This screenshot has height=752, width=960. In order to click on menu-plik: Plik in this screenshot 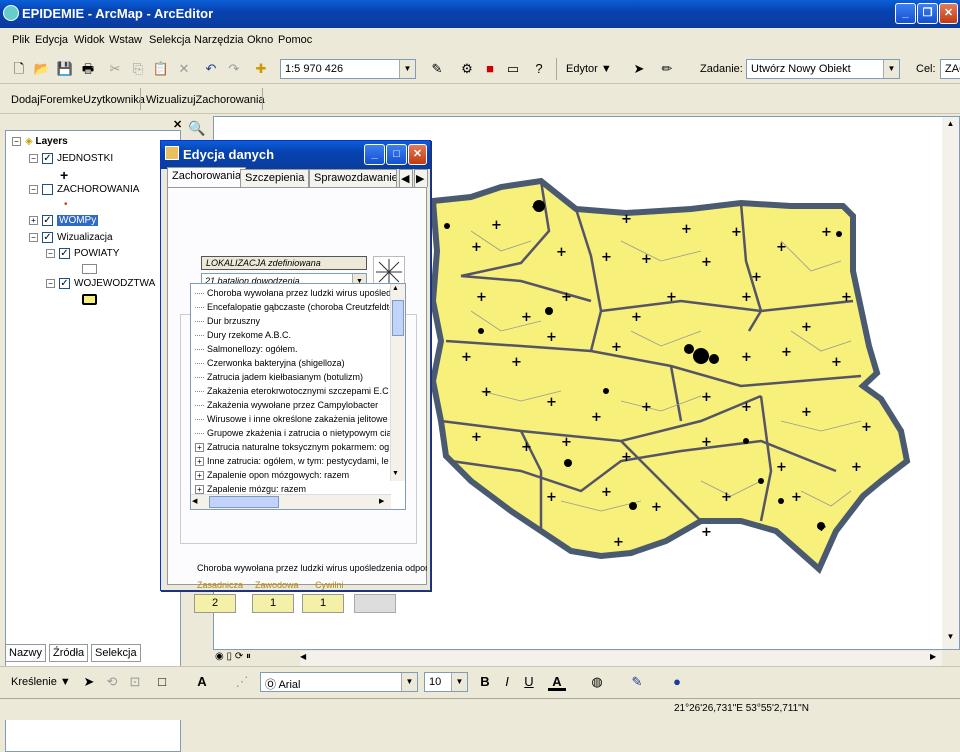, I will do `click(21, 40)`.